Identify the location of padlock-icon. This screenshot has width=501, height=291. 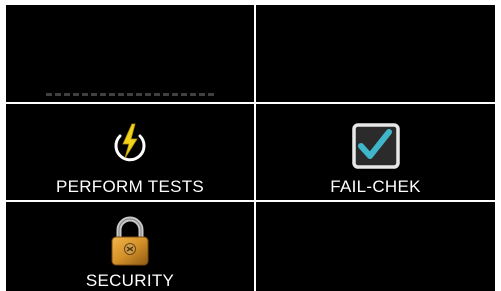
(130, 241).